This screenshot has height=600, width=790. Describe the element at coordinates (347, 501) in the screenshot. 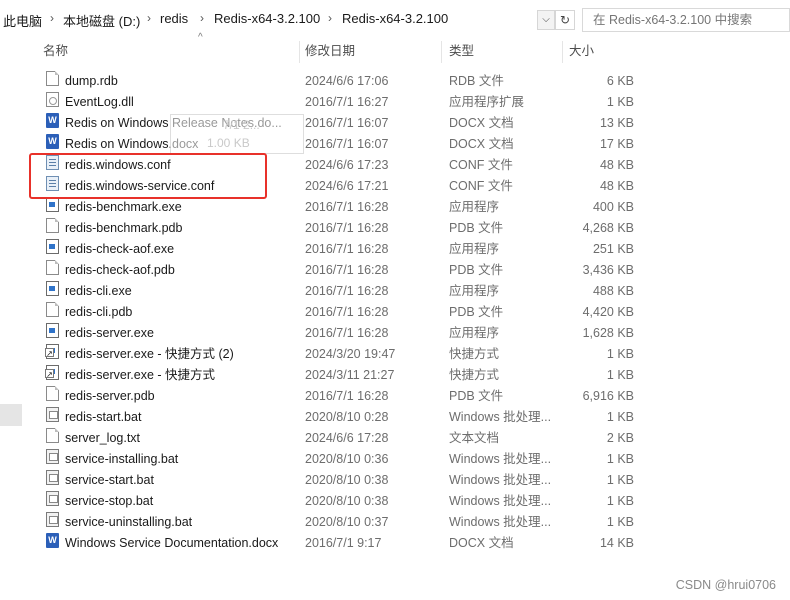

I see `file-date-modified: 2020/8/10 0:38` at that location.